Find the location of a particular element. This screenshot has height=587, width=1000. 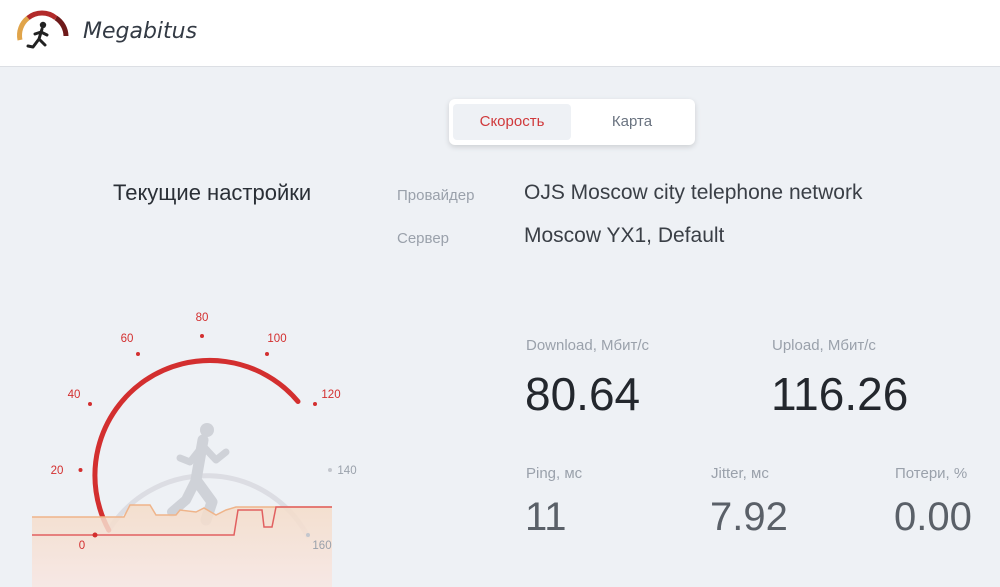

upload-value: 116.26 is located at coordinates (840, 394).